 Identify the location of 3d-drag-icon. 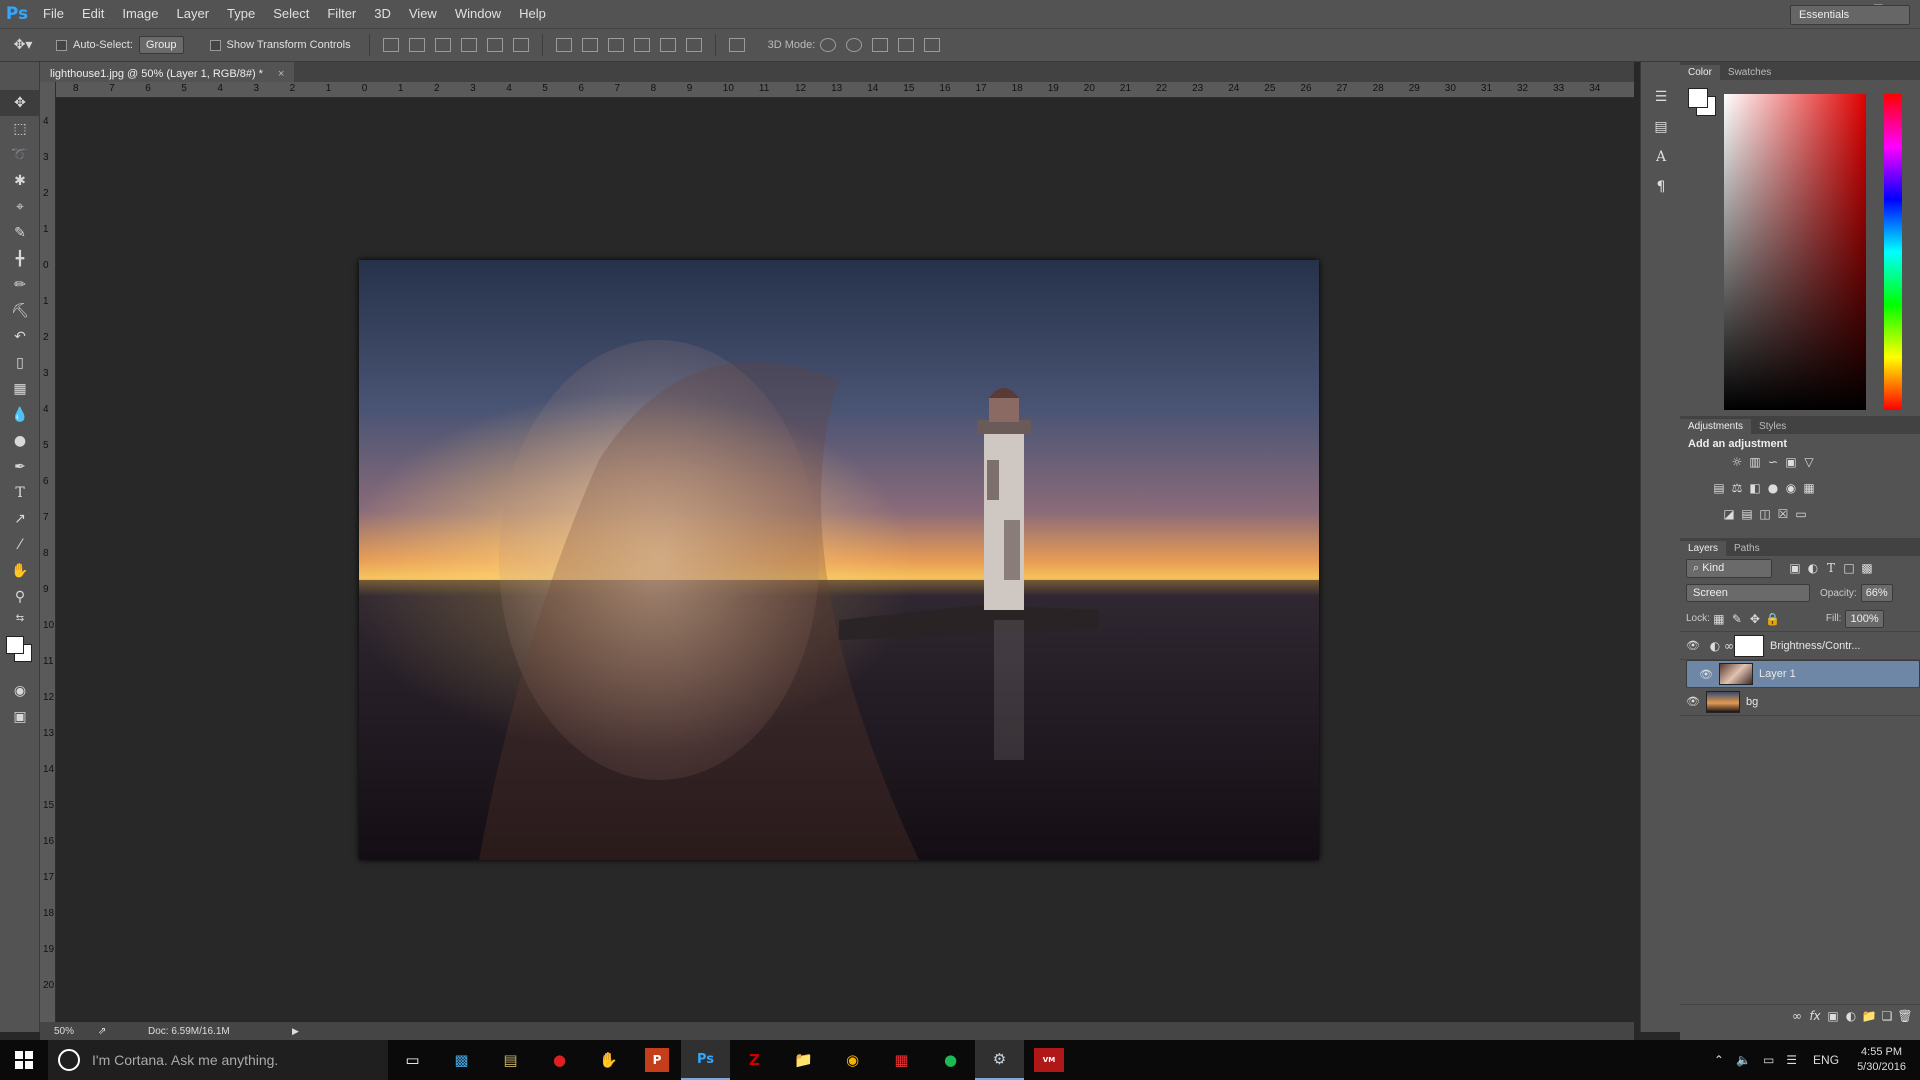
(880, 45).